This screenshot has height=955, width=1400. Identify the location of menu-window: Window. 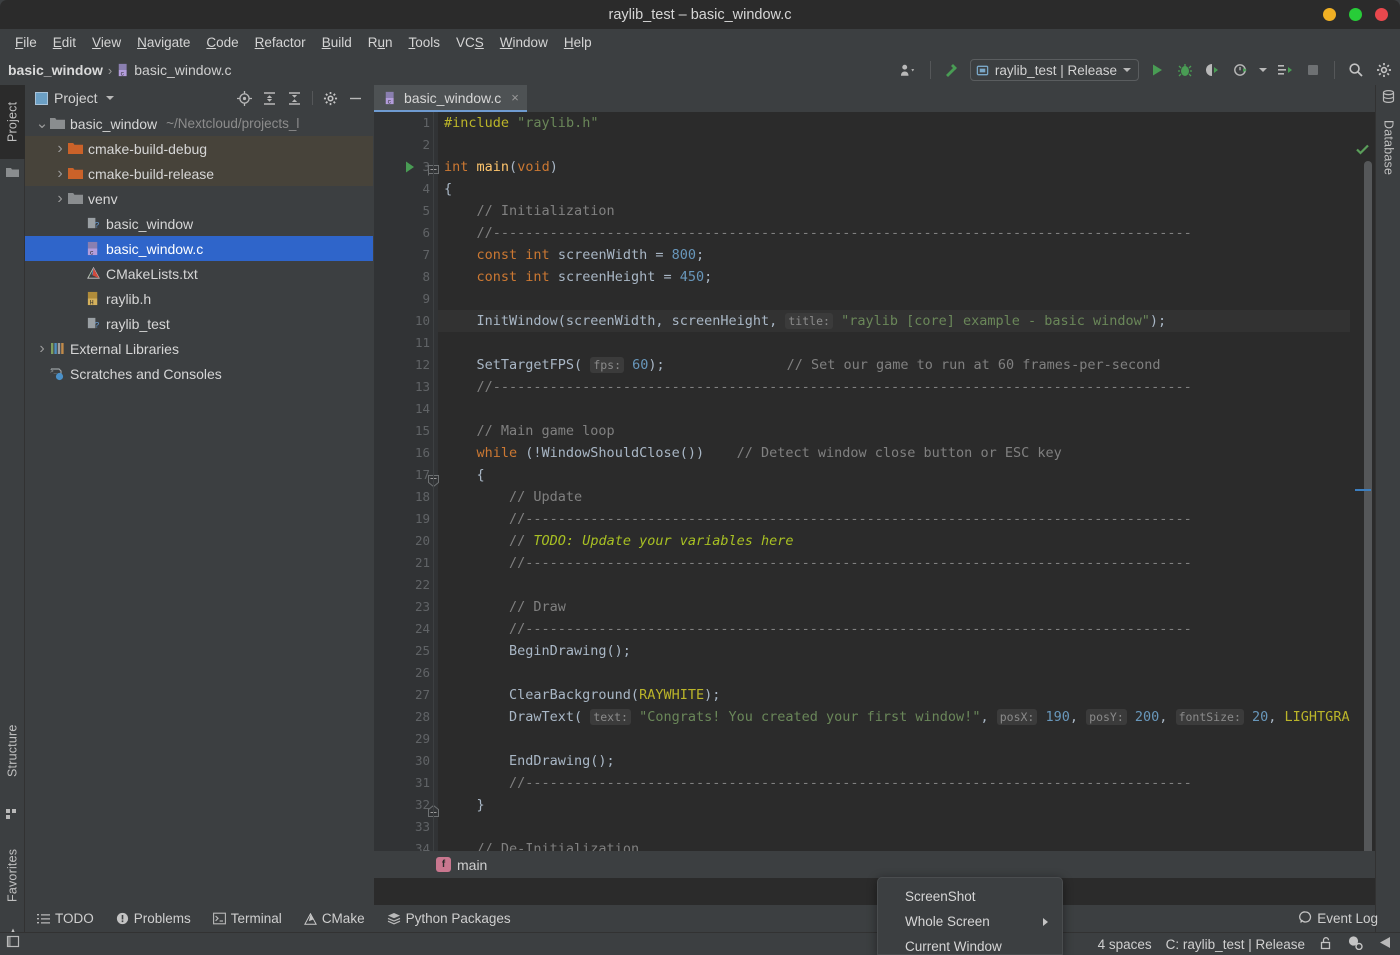
(524, 42).